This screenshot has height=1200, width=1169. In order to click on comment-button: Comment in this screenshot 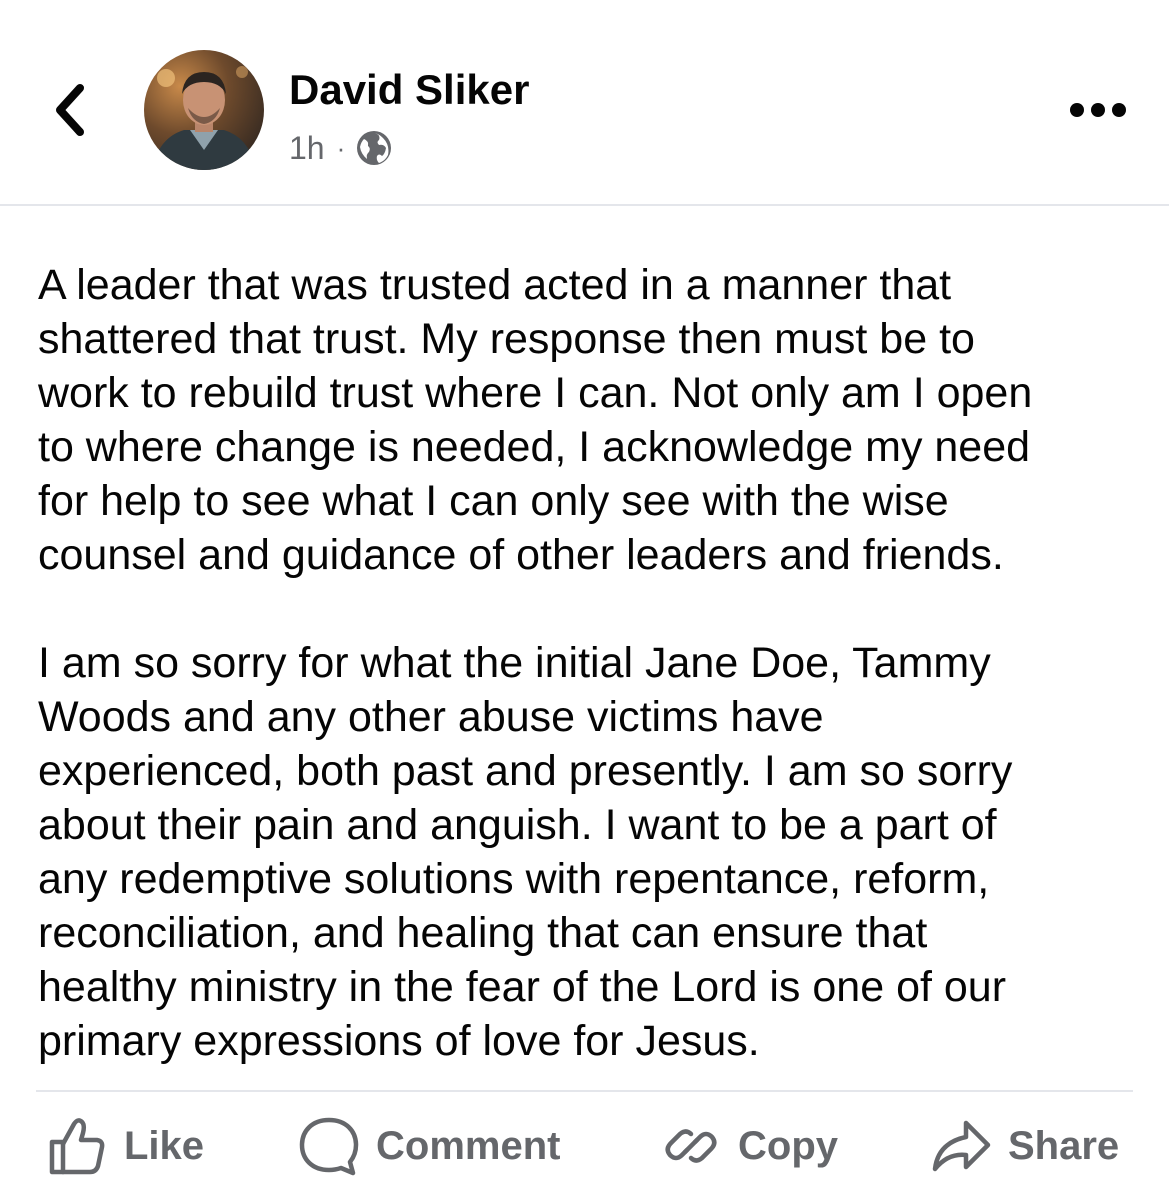, I will do `click(429, 1146)`.